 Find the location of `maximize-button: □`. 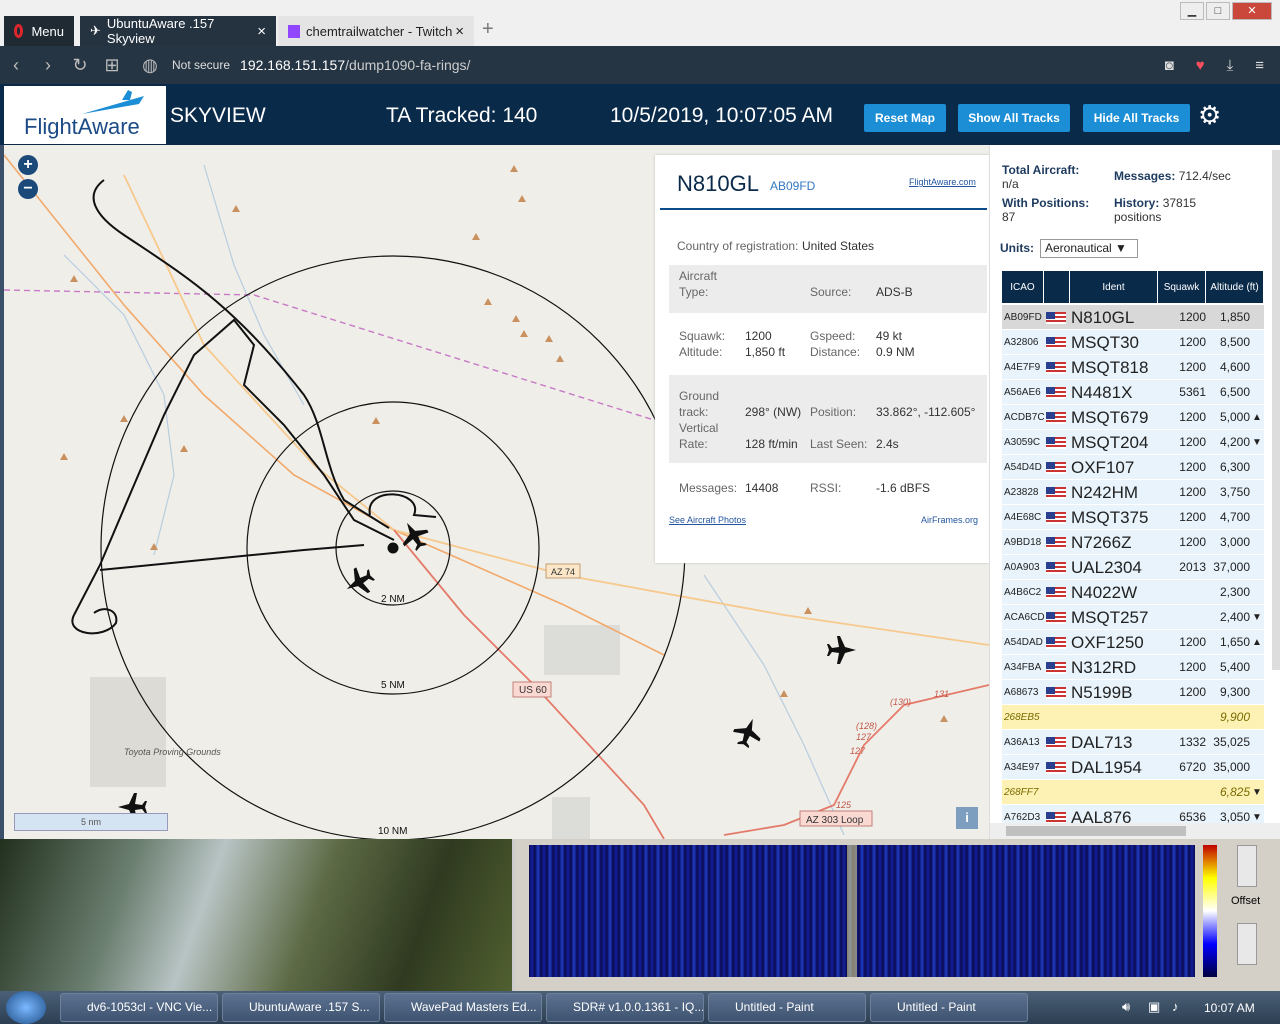

maximize-button: □ is located at coordinates (1218, 11).